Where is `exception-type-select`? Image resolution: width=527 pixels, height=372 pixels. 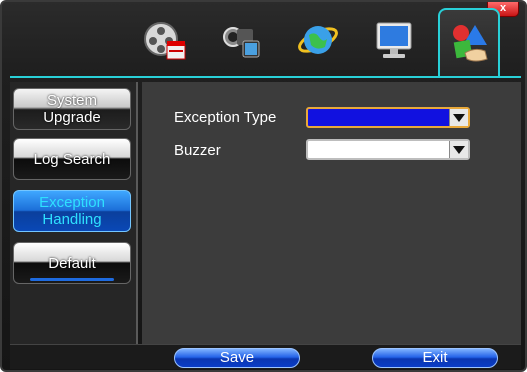
exception-type-select is located at coordinates (388, 117).